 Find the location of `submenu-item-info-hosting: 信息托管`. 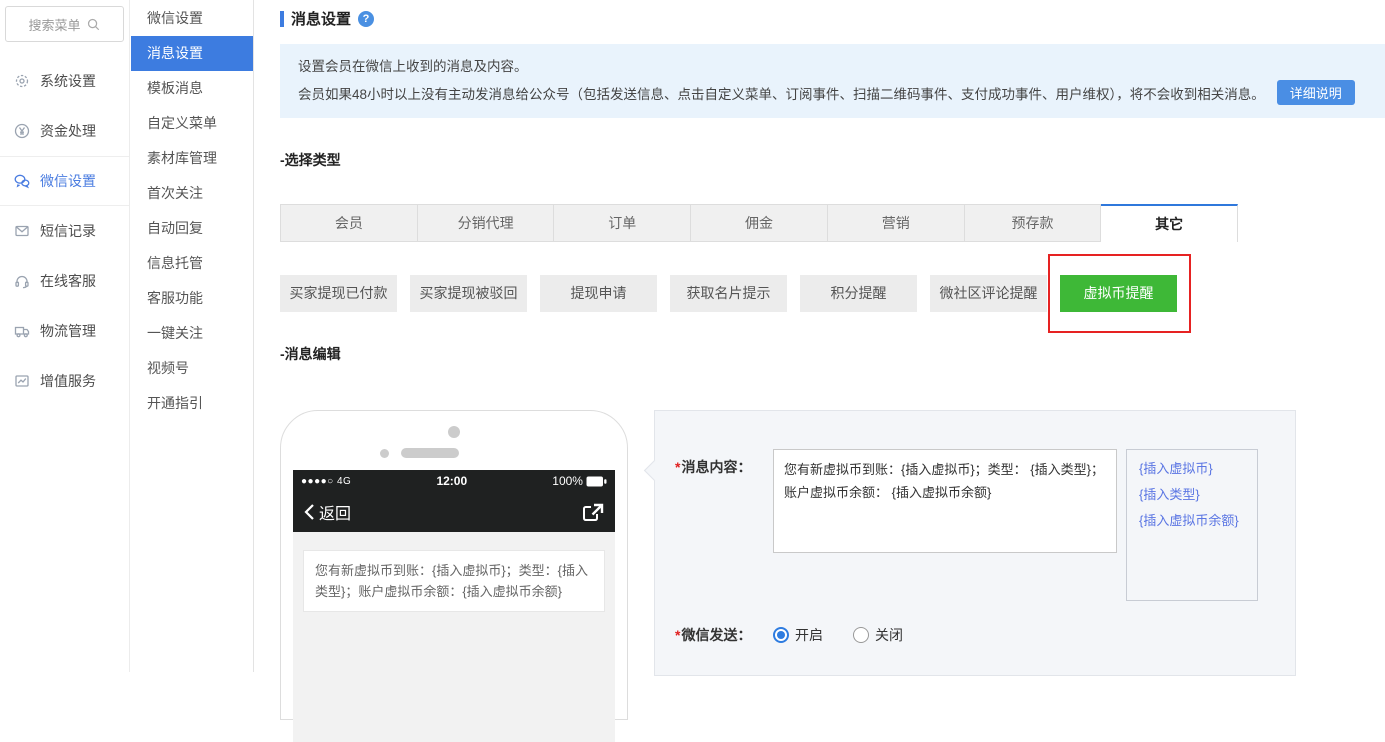

submenu-item-info-hosting: 信息托管 is located at coordinates (192, 263).